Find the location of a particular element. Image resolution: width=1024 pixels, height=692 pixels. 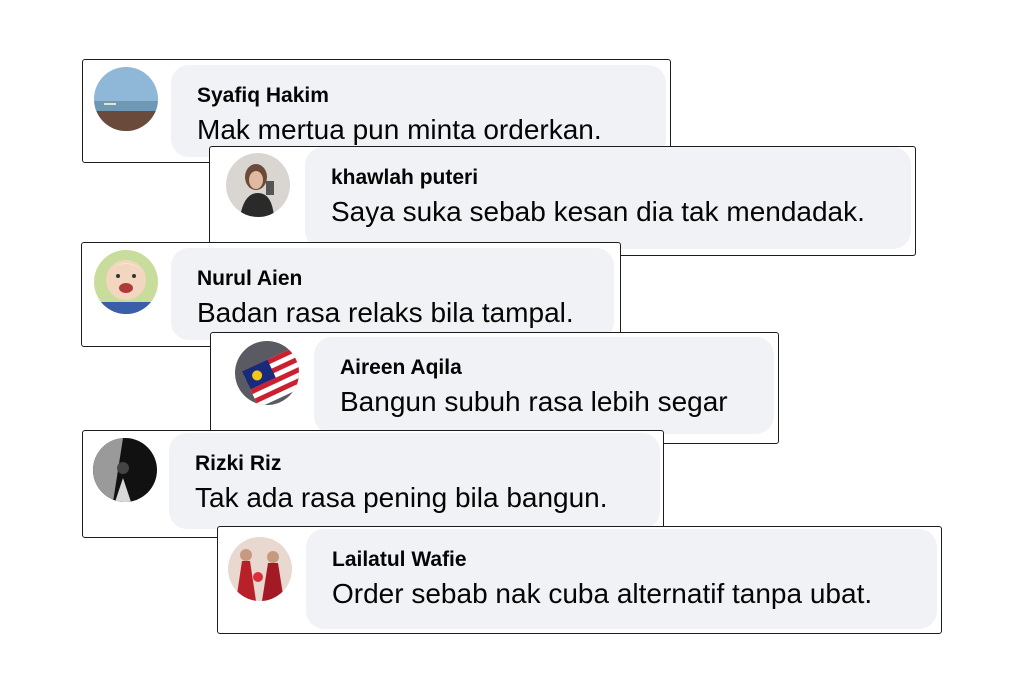

comment-text: Bangun subuh rasa lebih segar is located at coordinates (534, 401).